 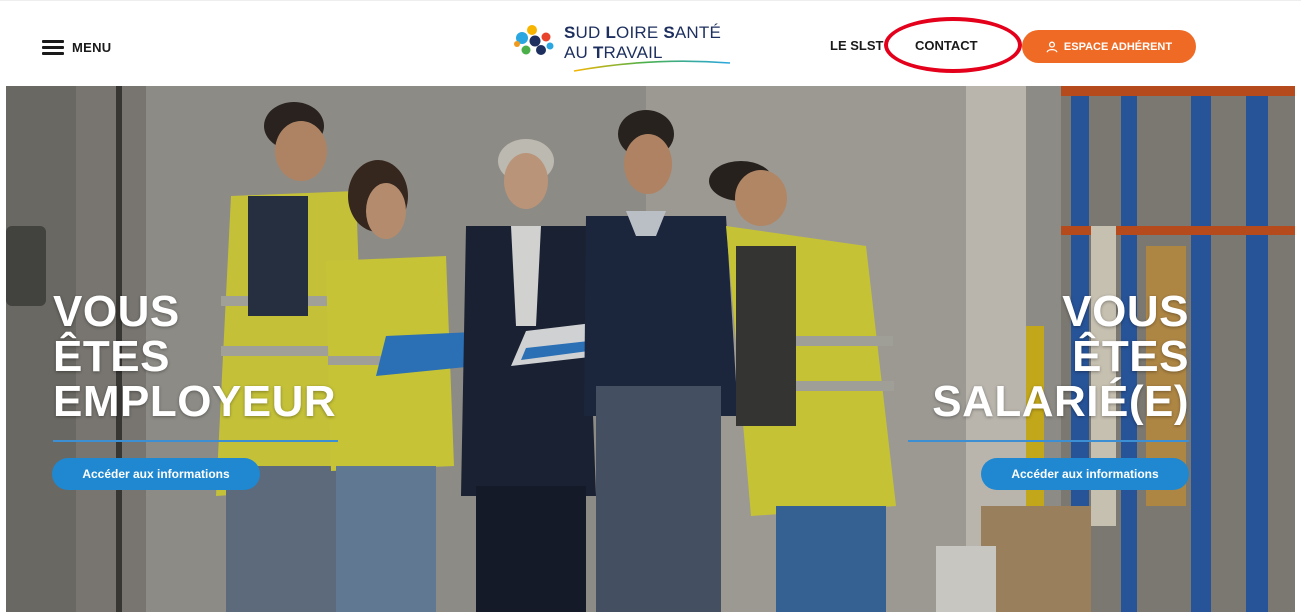 I want to click on logo-line-1: SUD LOIRE SANTÉ, so click(x=643, y=32).